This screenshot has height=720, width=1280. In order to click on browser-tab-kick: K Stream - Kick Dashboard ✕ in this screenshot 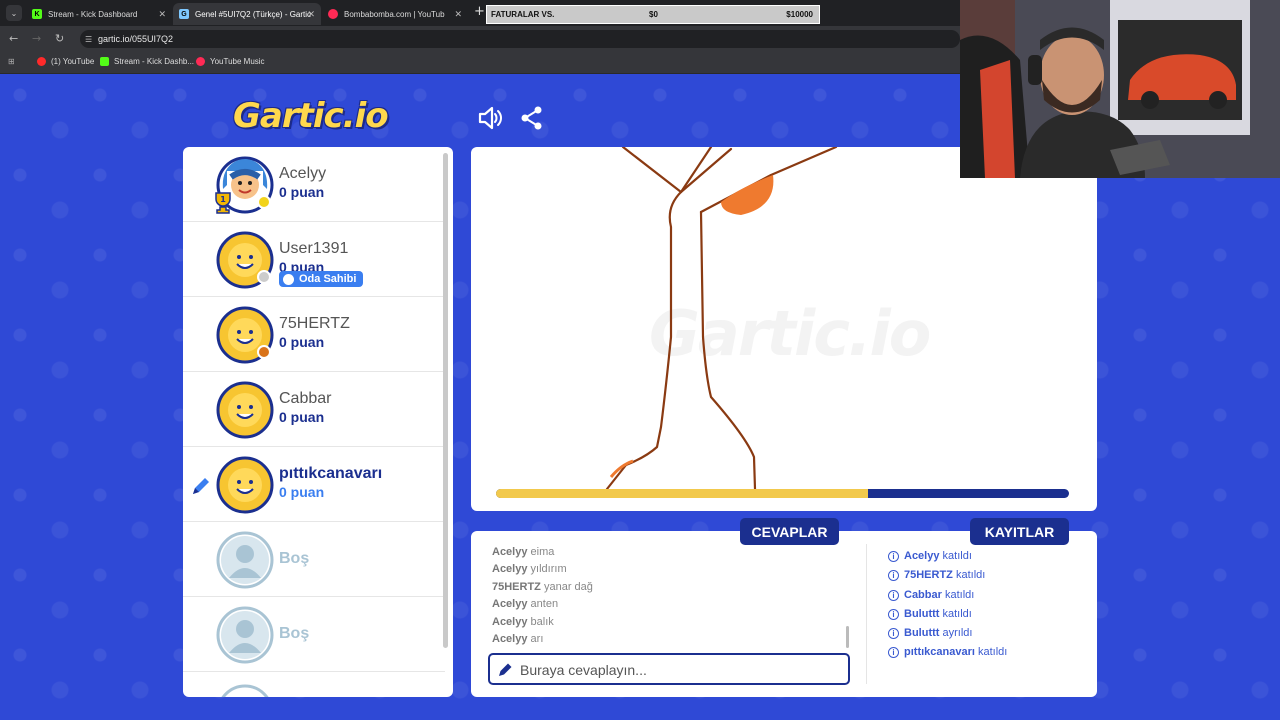, I will do `click(99, 14)`.